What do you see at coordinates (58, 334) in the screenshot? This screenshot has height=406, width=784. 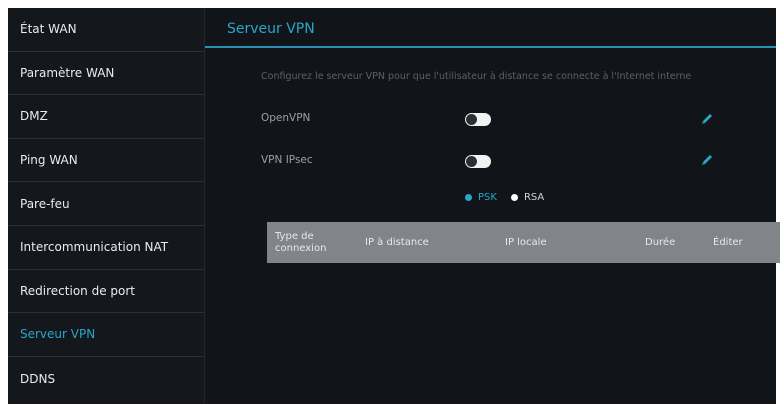 I see `sidebar-item-label: Serveur VPN` at bounding box center [58, 334].